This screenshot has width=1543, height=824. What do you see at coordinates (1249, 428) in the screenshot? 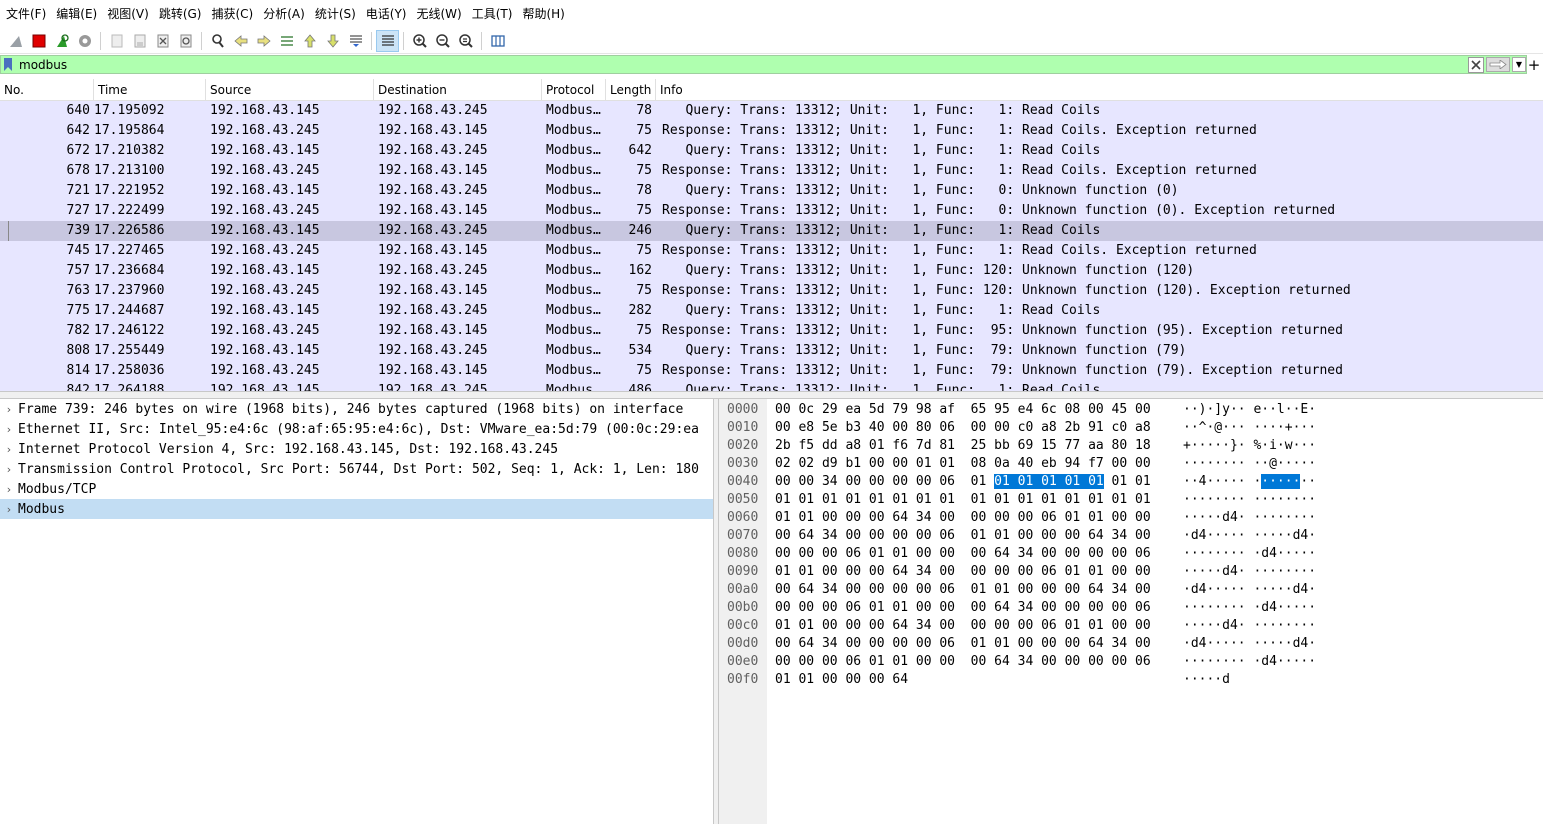
I see `hex-ascii: ··^·@··· ····+···` at bounding box center [1249, 428].